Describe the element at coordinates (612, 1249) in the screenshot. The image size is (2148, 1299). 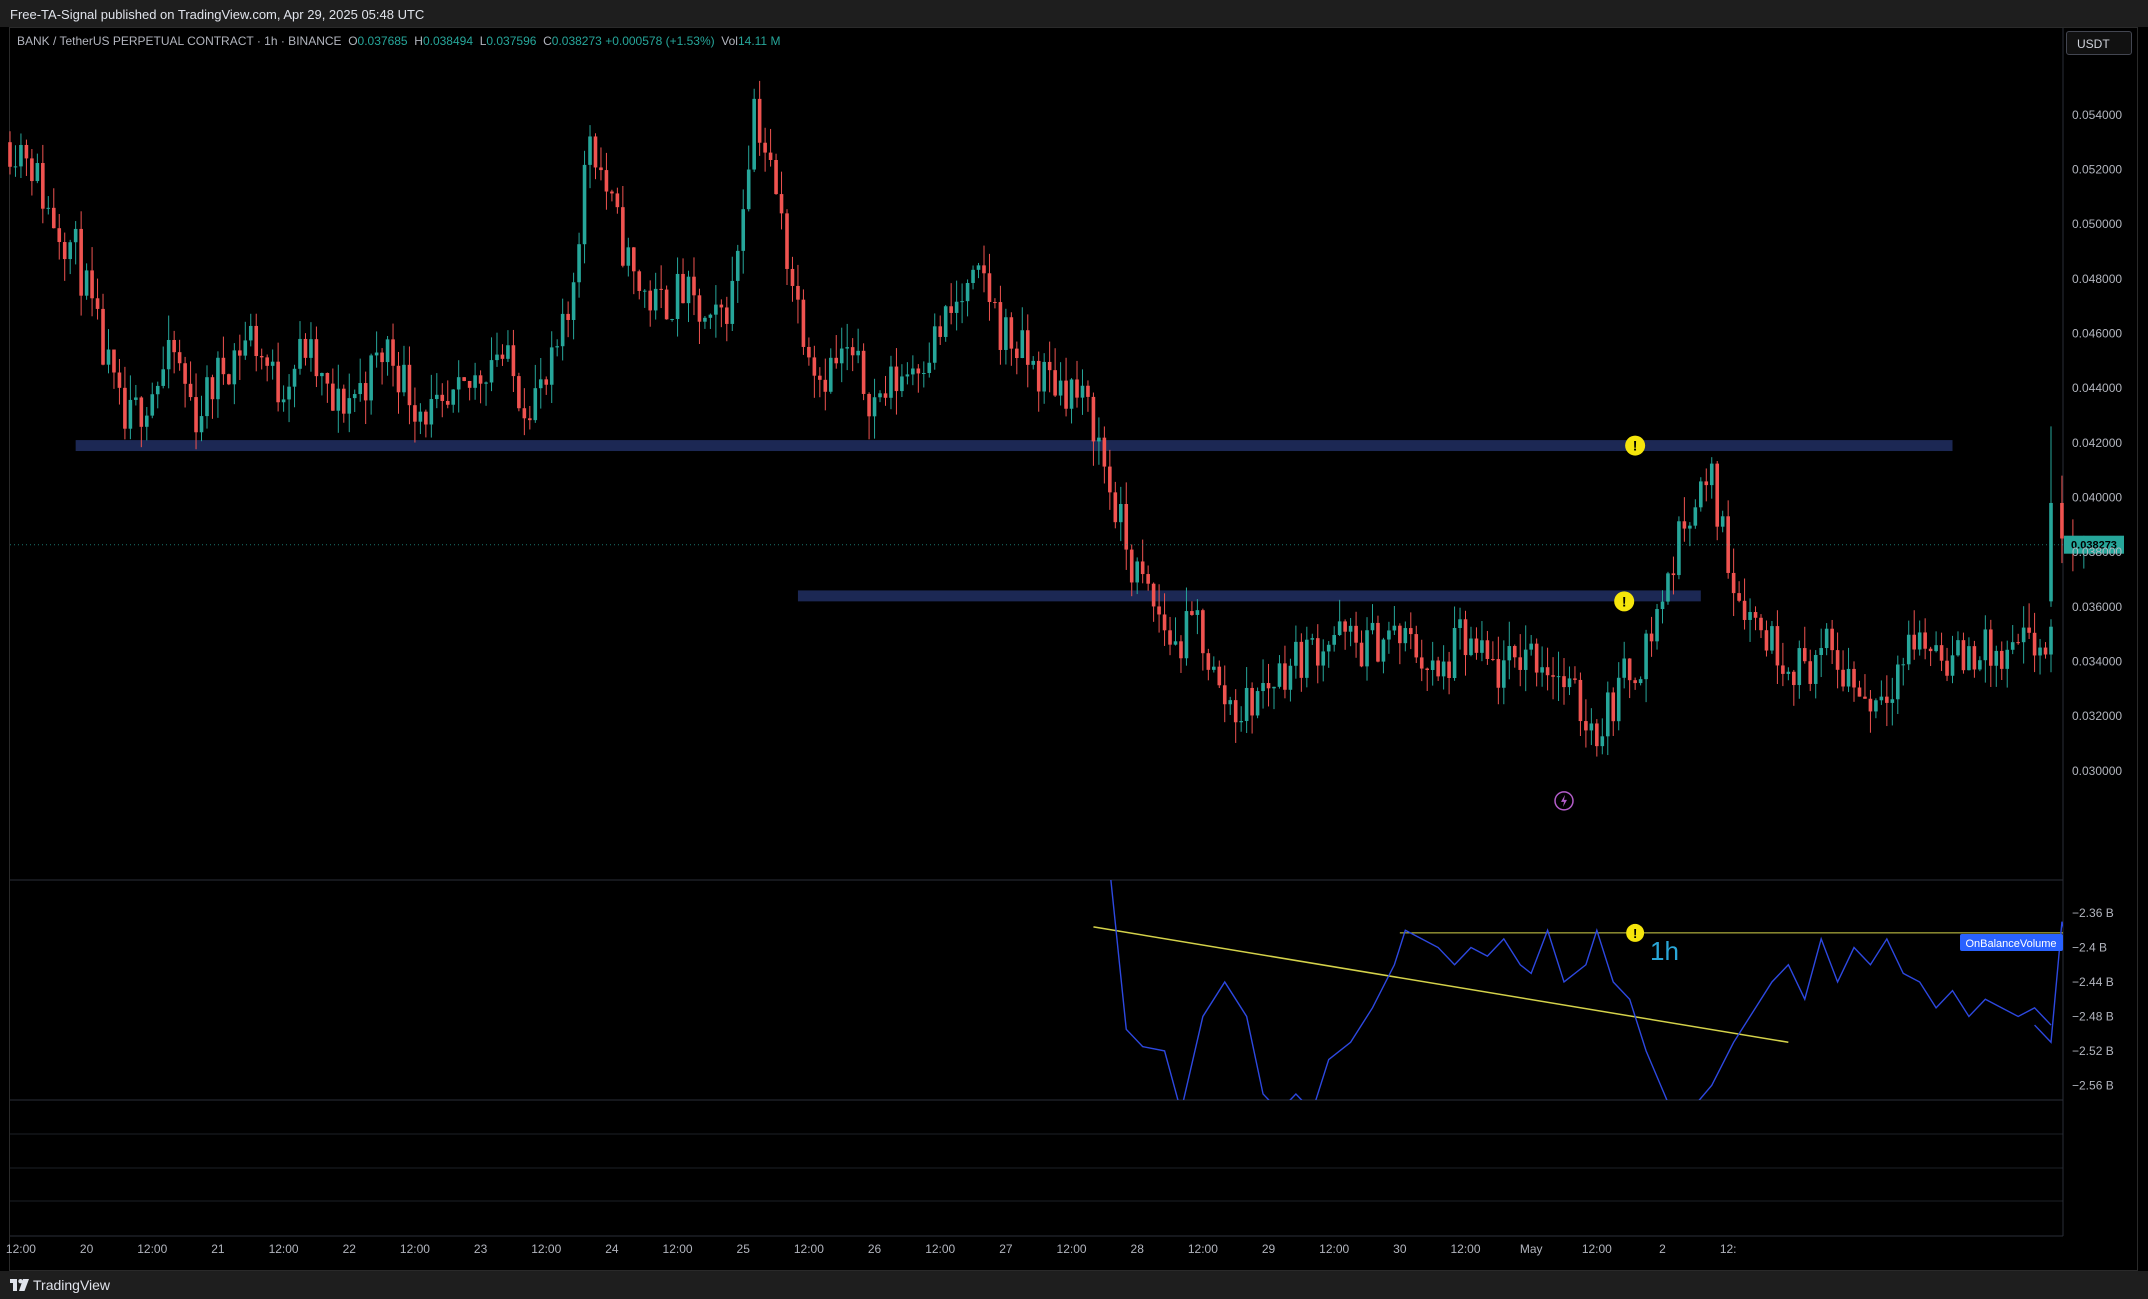
I see `time-tick-label: 24` at that location.